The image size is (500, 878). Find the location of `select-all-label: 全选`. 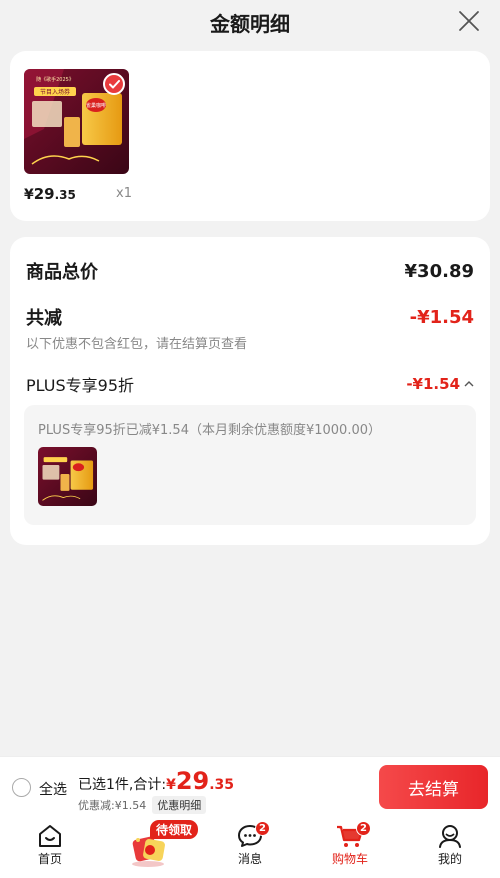

select-all-label: 全选 is located at coordinates (53, 789).